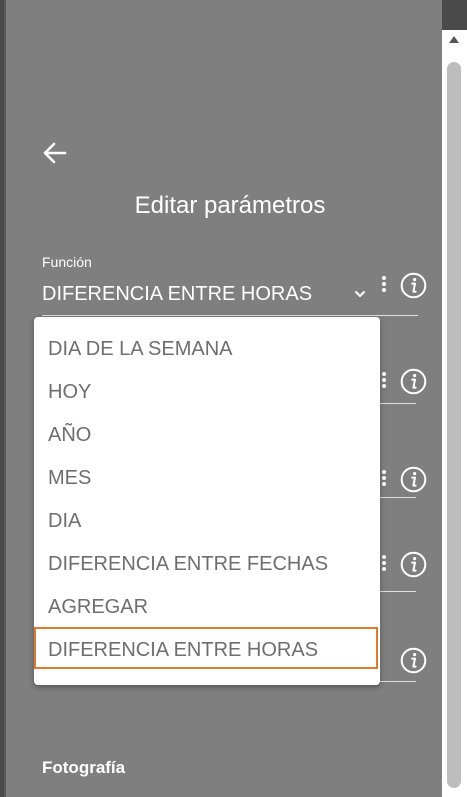 The width and height of the screenshot is (467, 797). Describe the element at coordinates (64, 521) in the screenshot. I see `dropdown-option: DIA` at that location.